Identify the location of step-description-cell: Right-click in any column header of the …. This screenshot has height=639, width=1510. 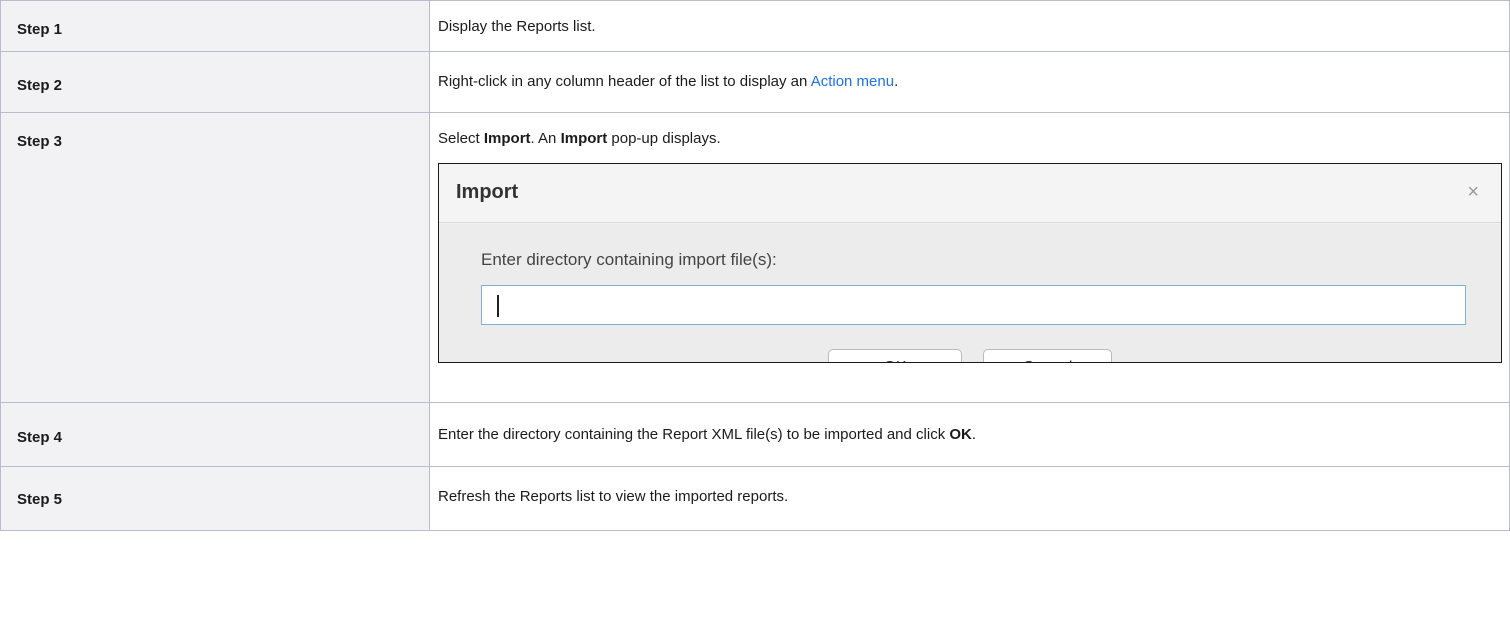
(969, 82).